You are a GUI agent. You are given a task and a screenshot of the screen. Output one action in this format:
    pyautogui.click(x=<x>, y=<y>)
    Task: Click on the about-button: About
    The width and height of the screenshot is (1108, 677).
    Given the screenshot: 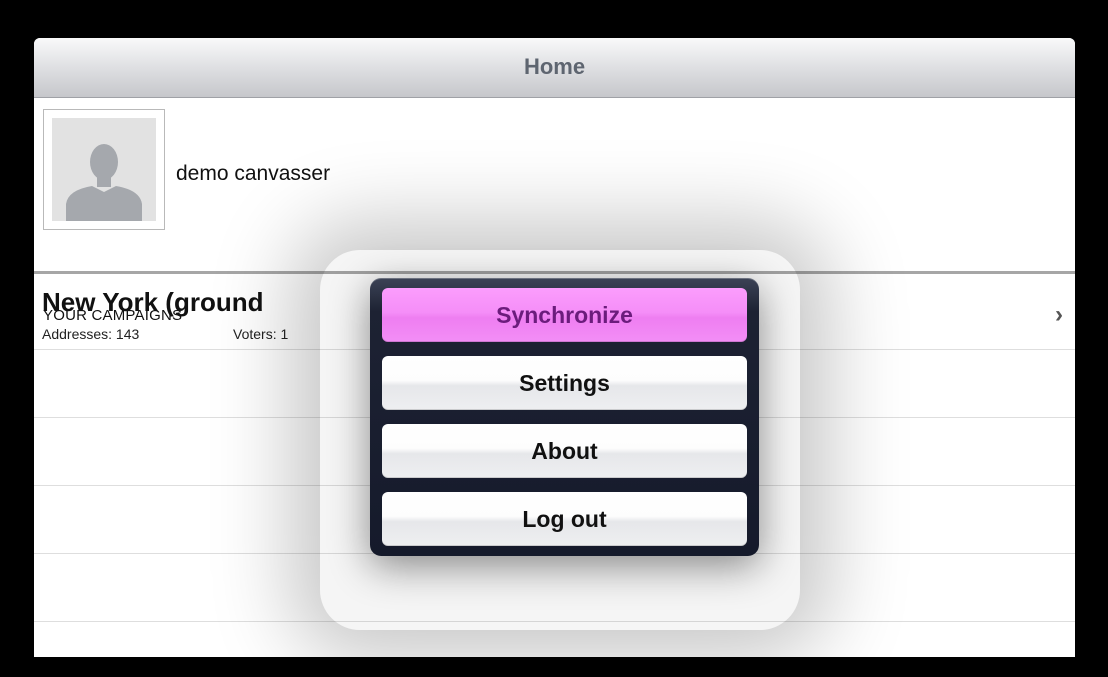 What is the action you would take?
    pyautogui.click(x=564, y=451)
    